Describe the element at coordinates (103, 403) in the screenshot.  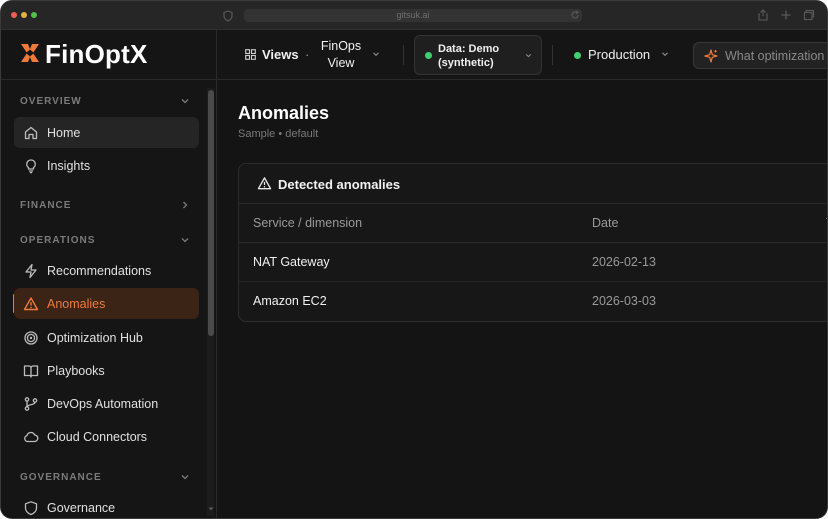
I see `sidebar-item-label: DevOps Automation` at that location.